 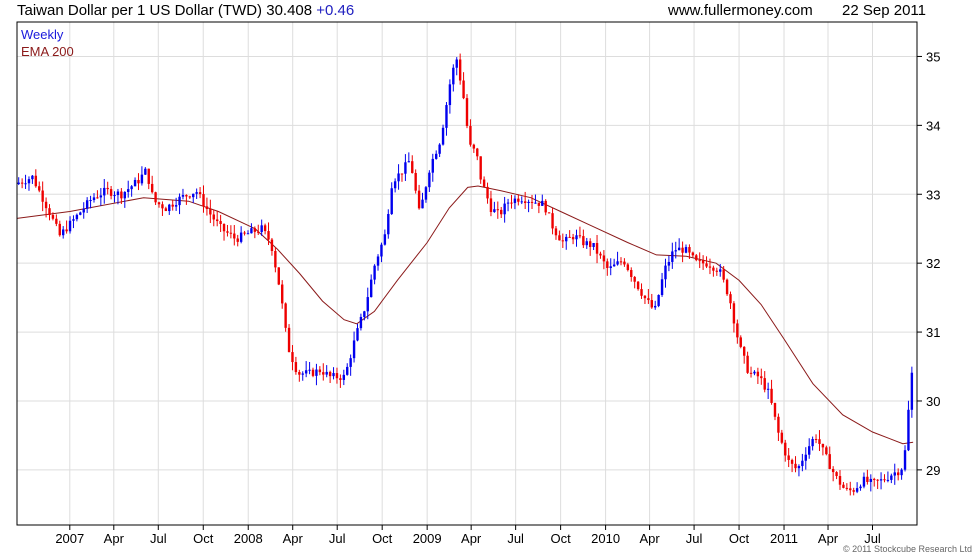 I want to click on y-tick-label: 29, so click(x=933, y=470).